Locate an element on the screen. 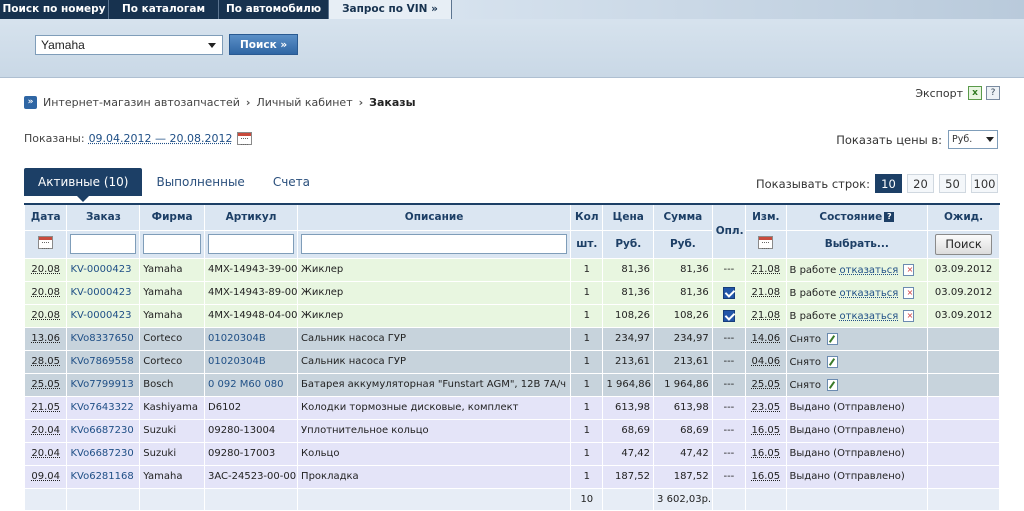 The image size is (1024, 511). tab-by-vehicle: По автомобилю is located at coordinates (274, 9).